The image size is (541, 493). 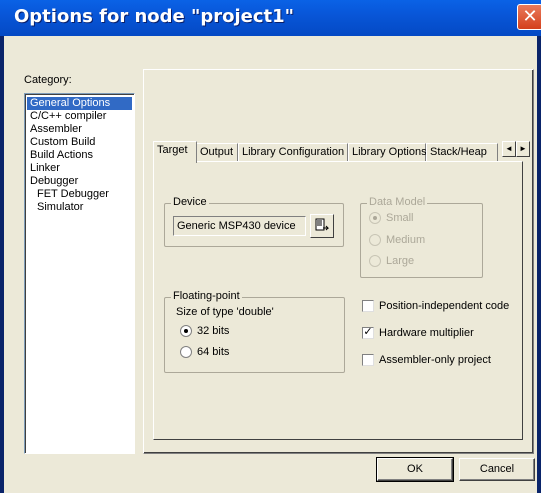 I want to click on close-icon: ✕, so click(x=530, y=16).